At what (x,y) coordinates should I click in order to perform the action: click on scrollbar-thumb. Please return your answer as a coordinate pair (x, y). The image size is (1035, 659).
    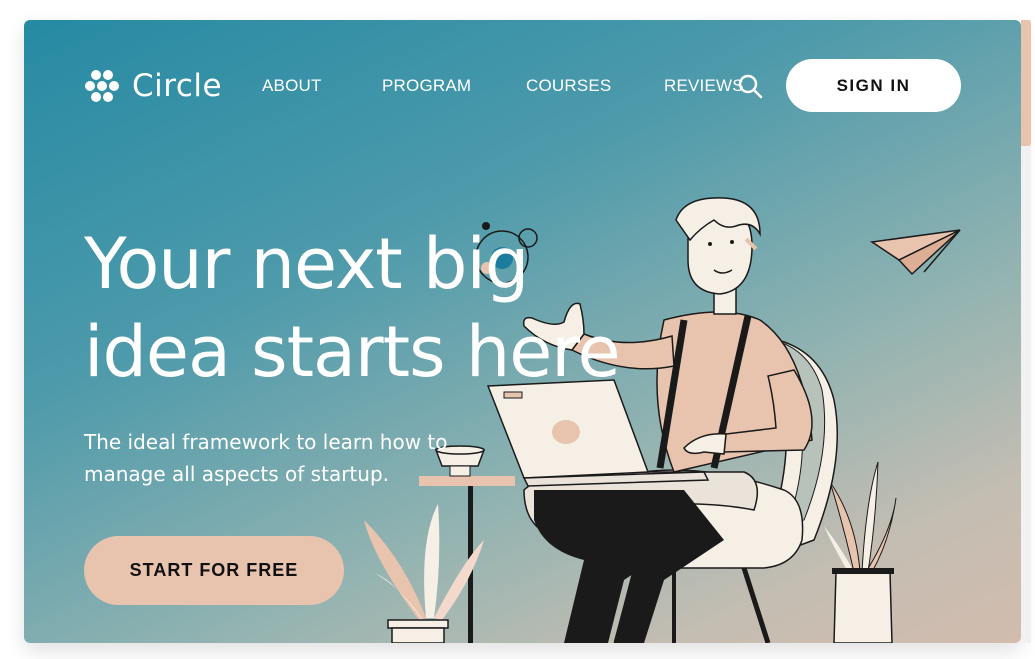
    Looking at the image, I should click on (1026, 83).